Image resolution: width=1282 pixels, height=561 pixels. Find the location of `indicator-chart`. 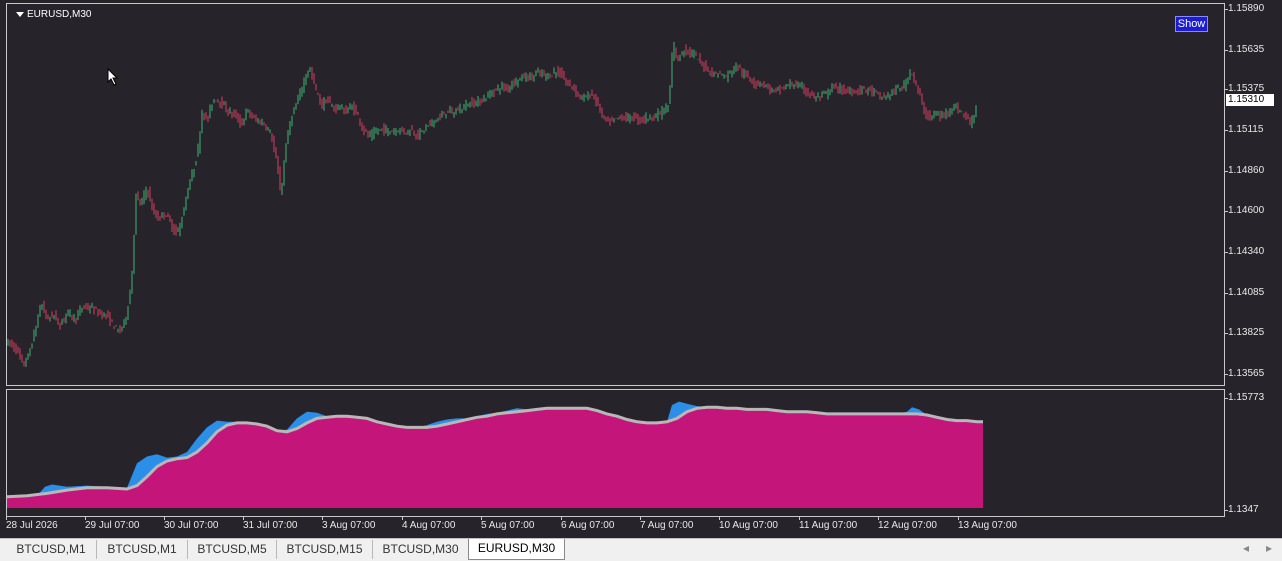

indicator-chart is located at coordinates (495, 454).